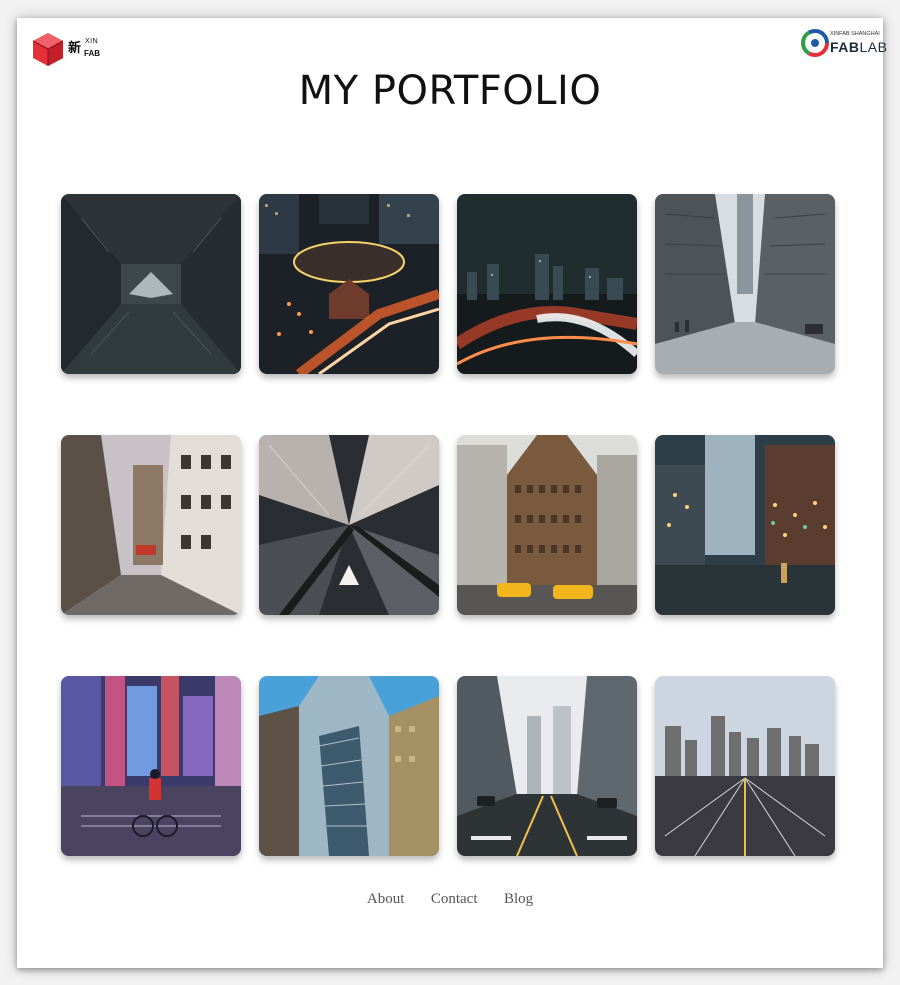 Image resolution: width=900 pixels, height=985 pixels. What do you see at coordinates (454, 899) in the screenshot?
I see `footer-link-contact: Contact` at bounding box center [454, 899].